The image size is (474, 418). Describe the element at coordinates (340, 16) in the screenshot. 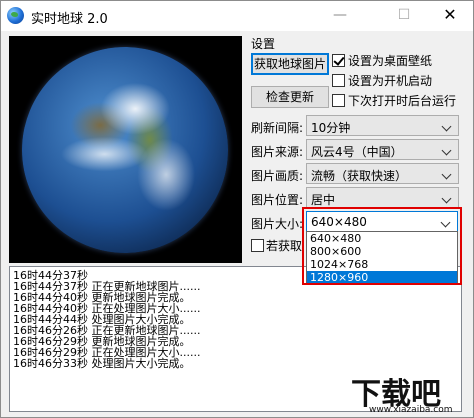

I see `minimize-button: —` at that location.